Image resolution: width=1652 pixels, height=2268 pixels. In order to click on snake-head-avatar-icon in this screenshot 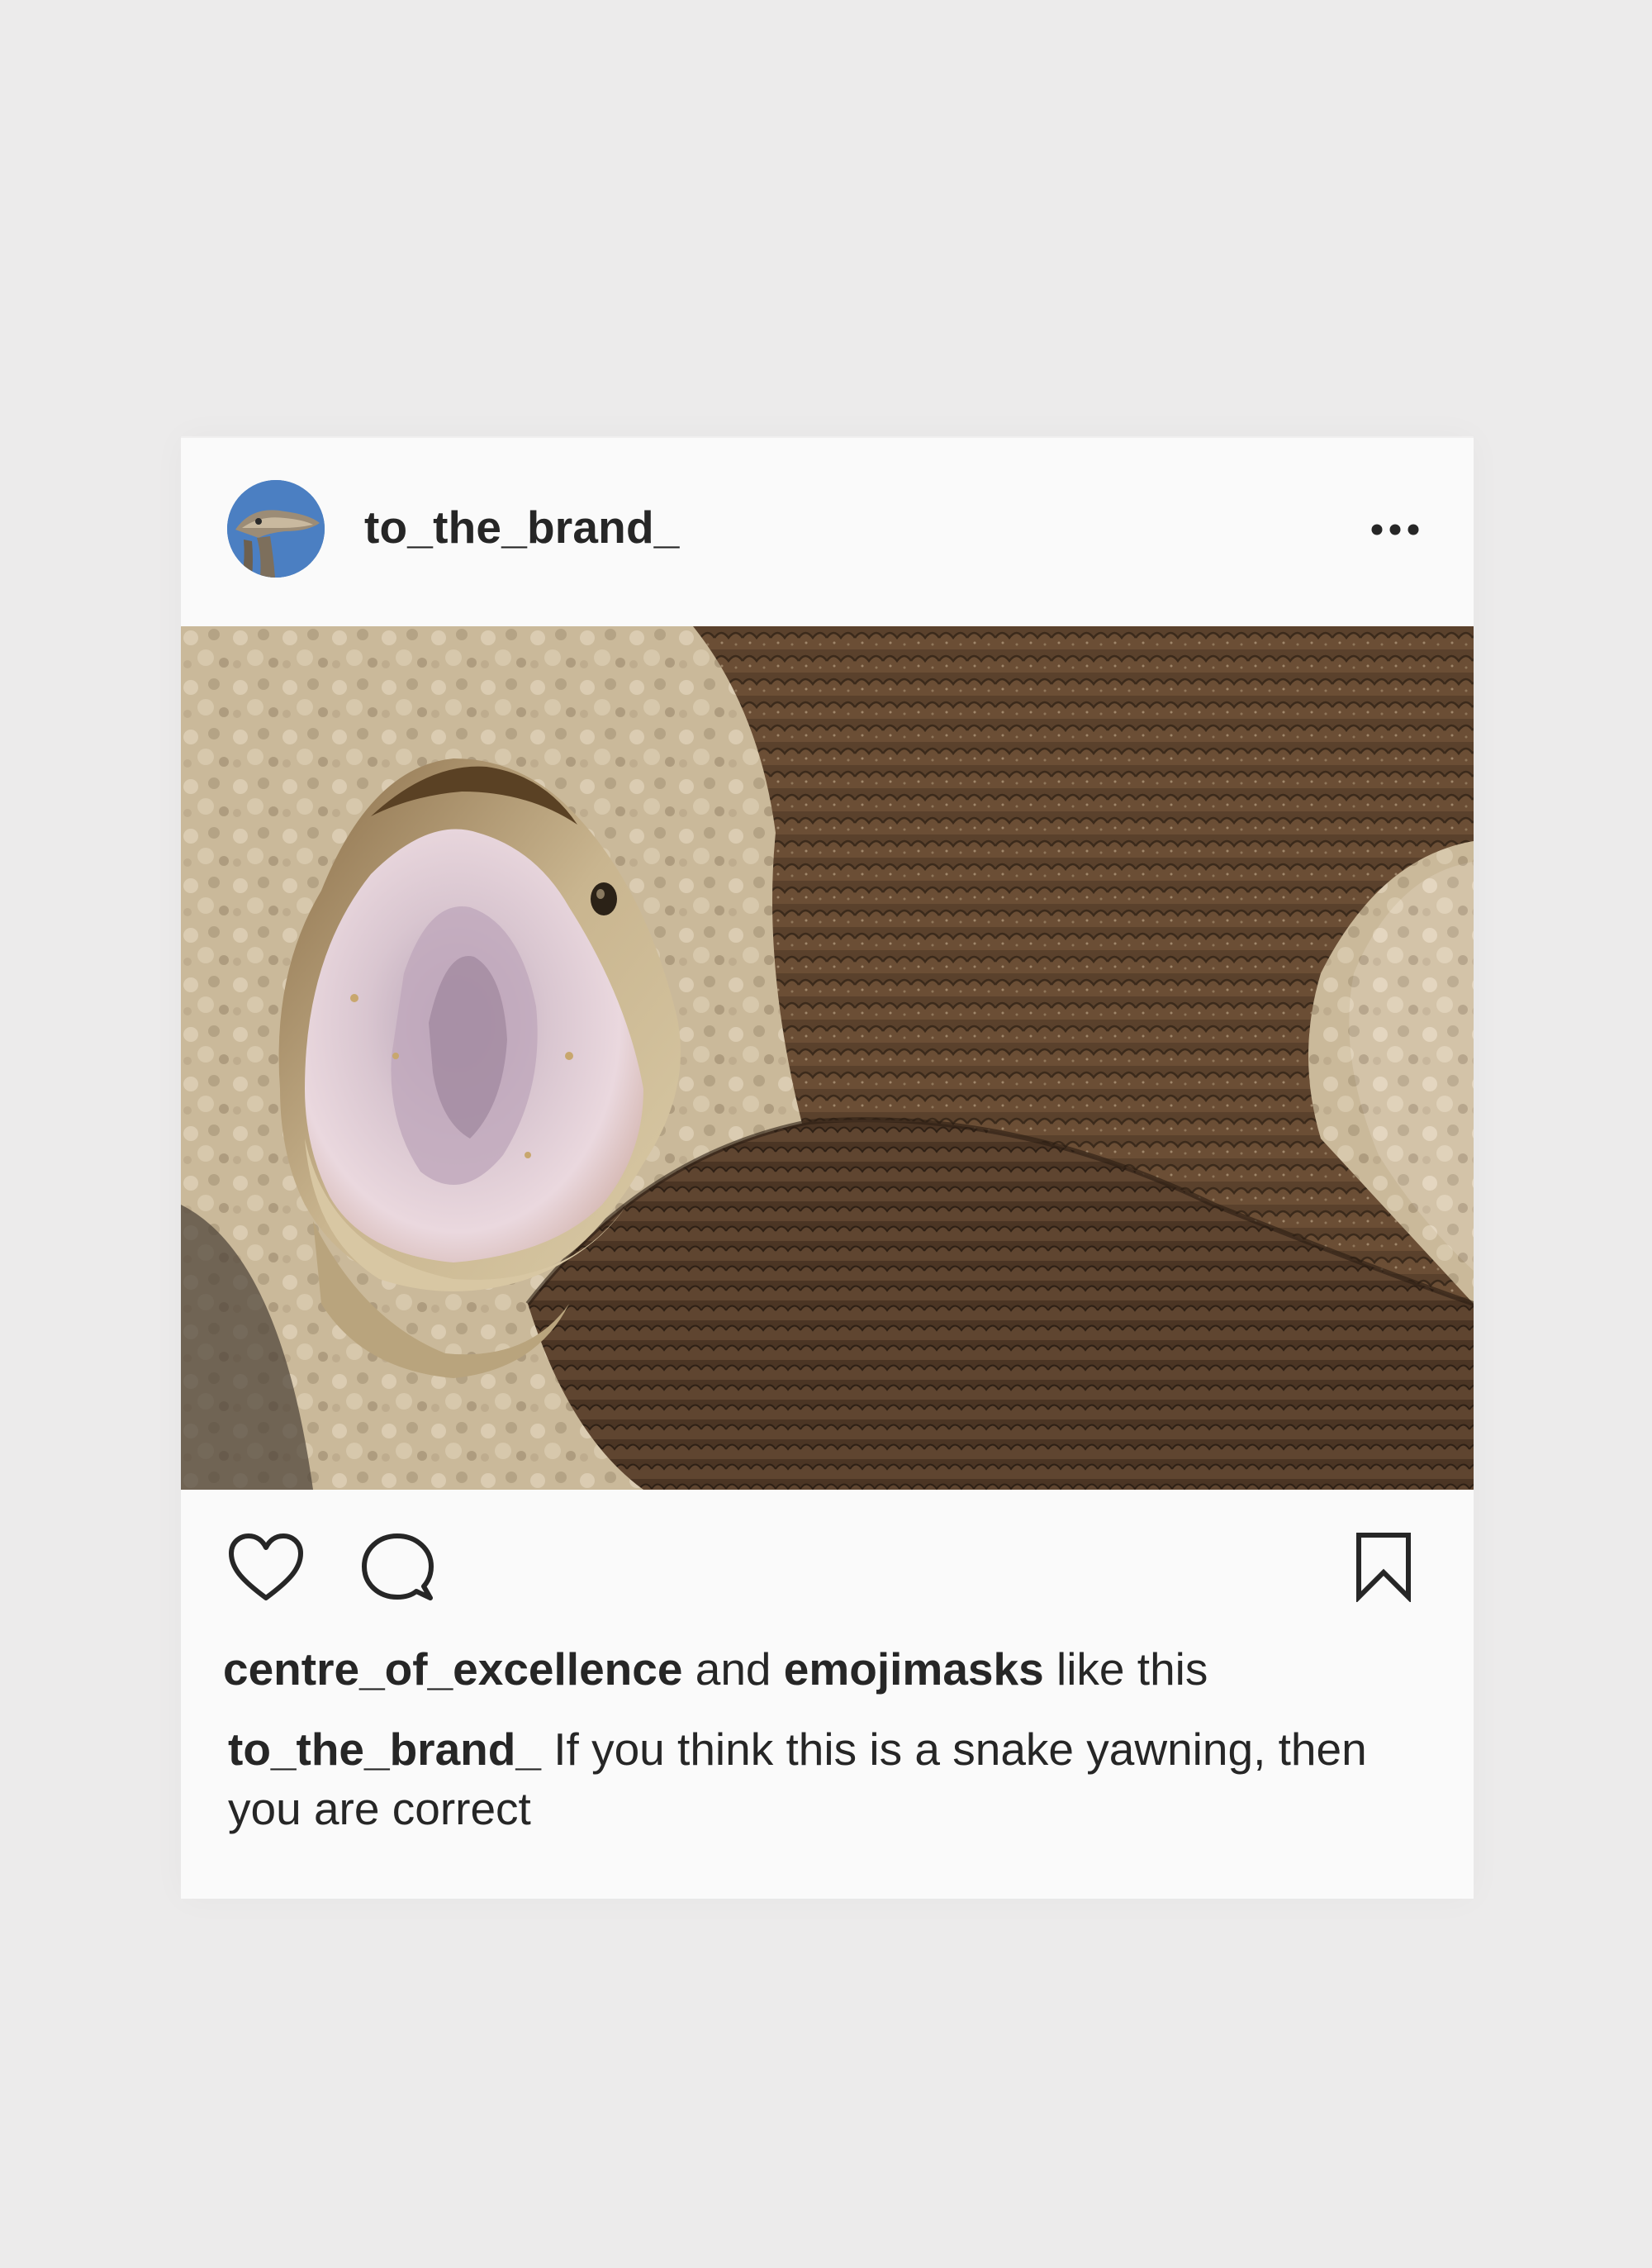, I will do `click(276, 529)`.